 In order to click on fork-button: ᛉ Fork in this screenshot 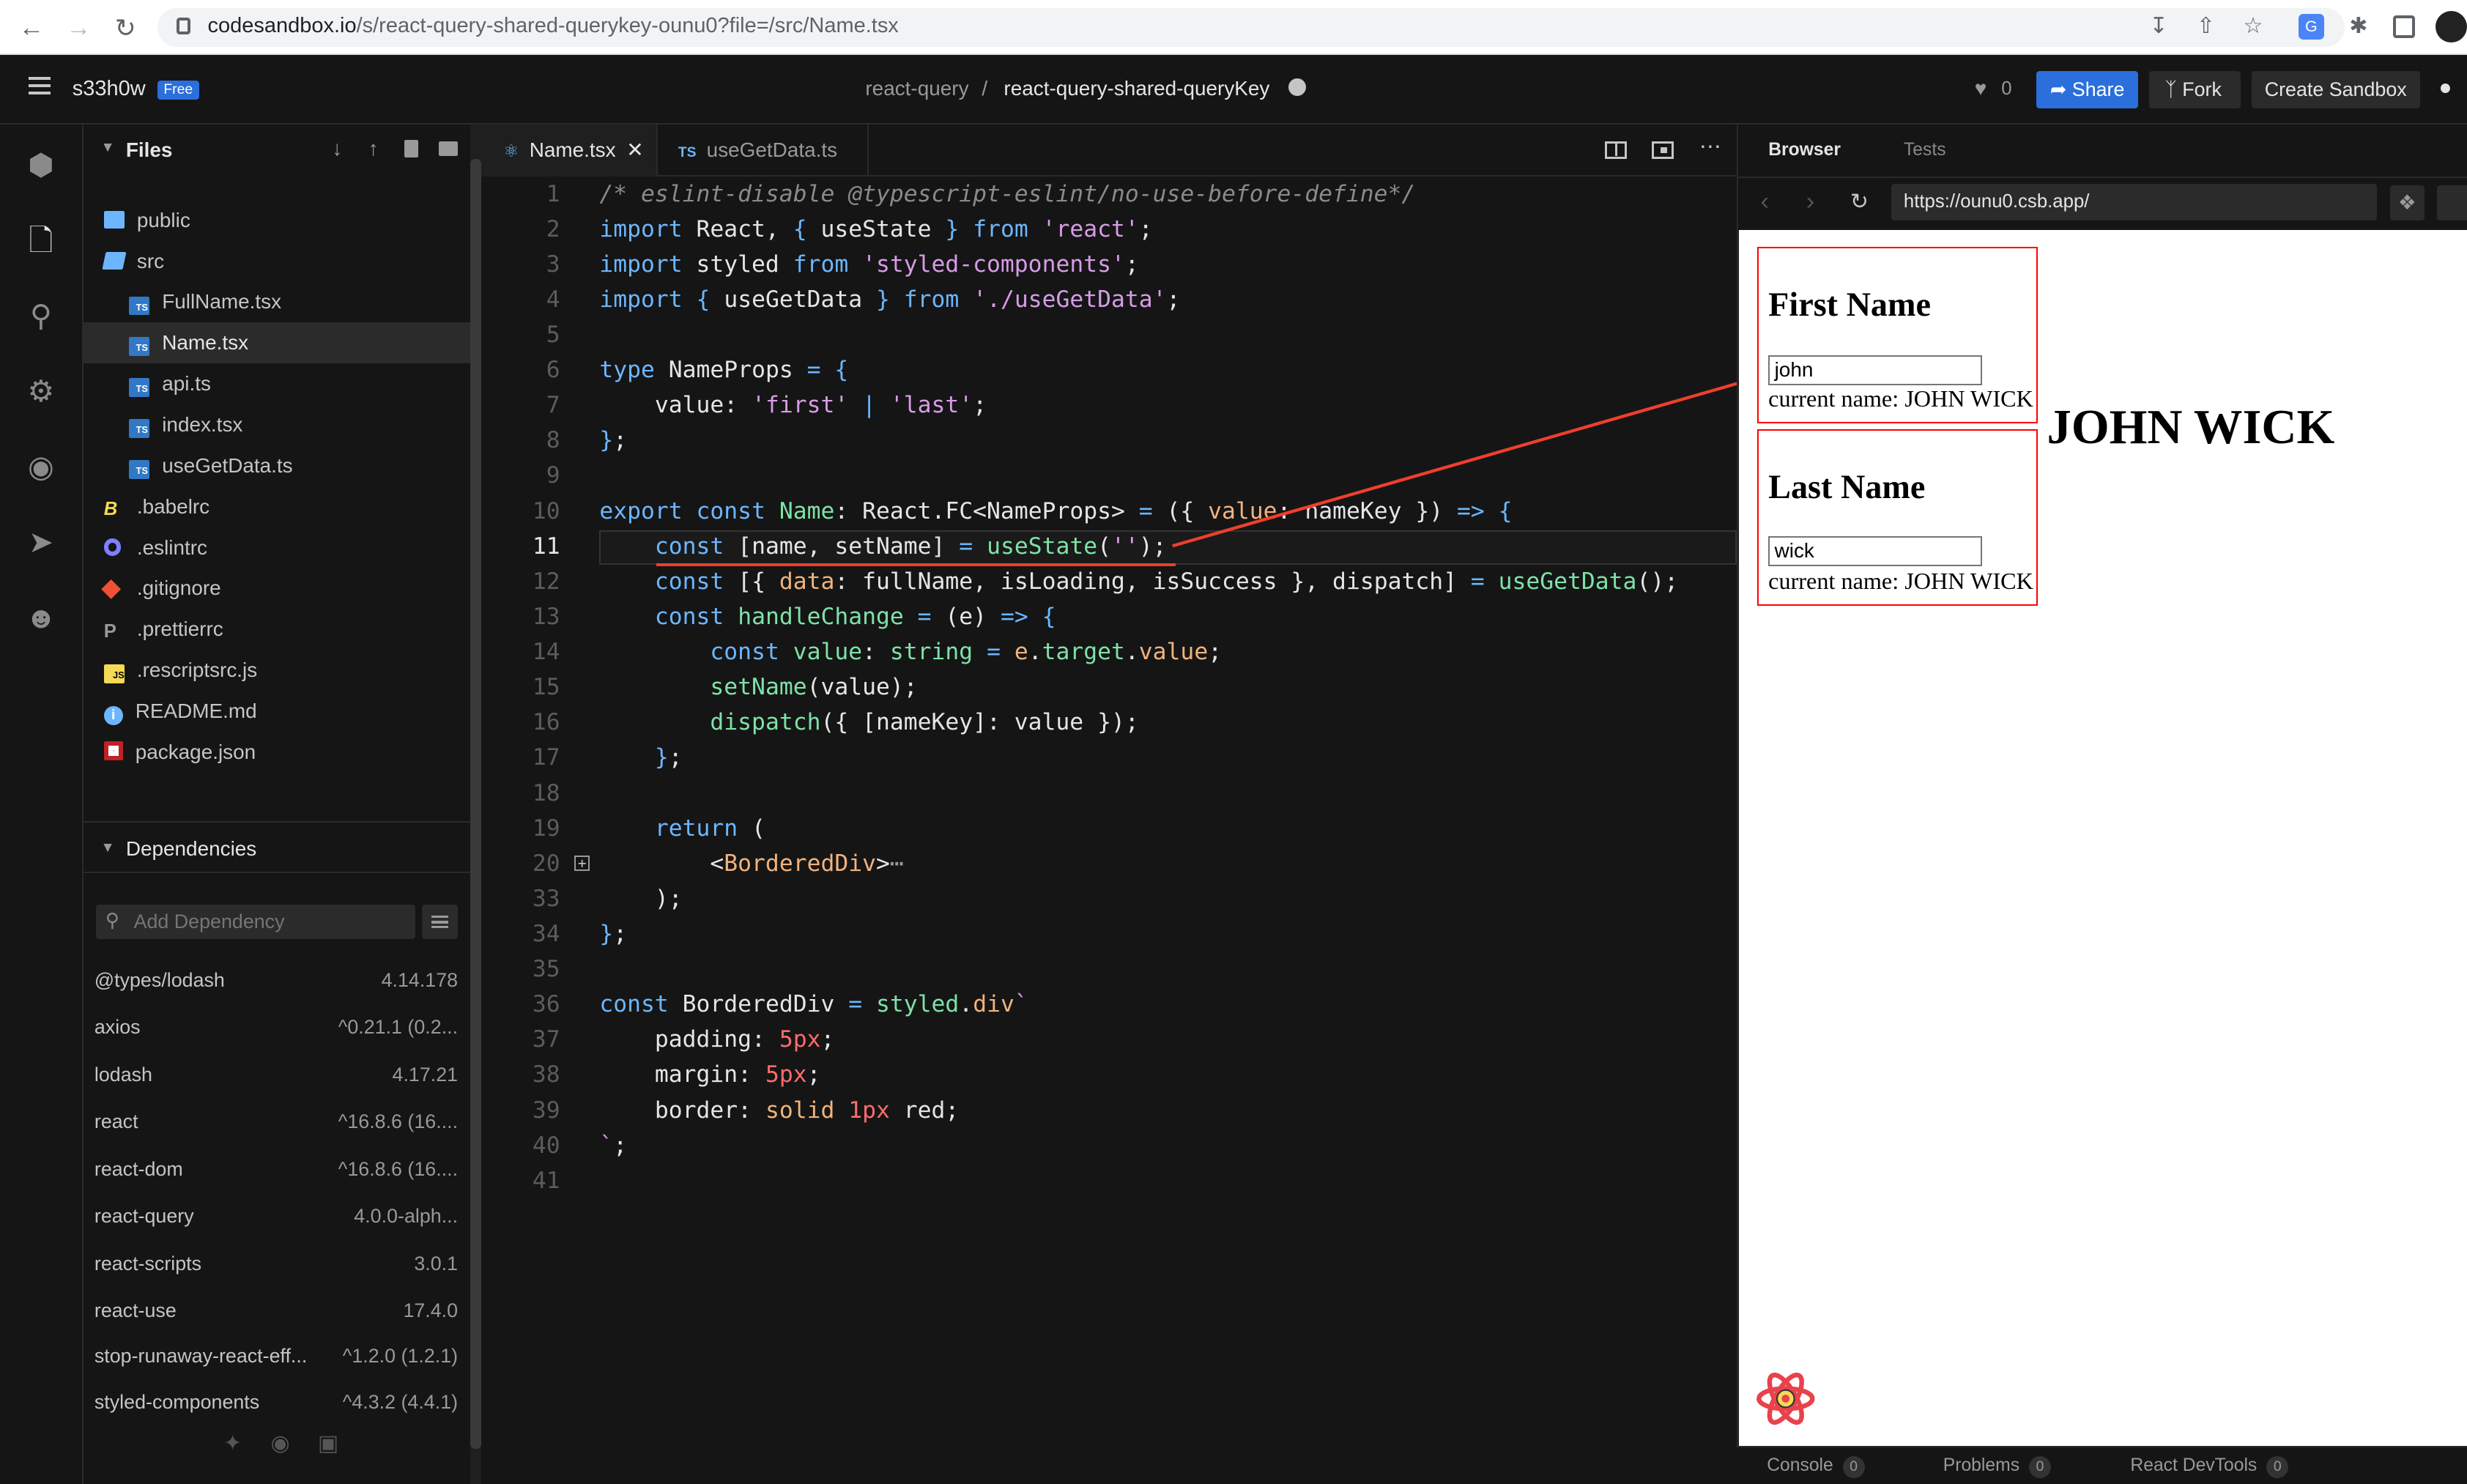, I will do `click(2195, 89)`.